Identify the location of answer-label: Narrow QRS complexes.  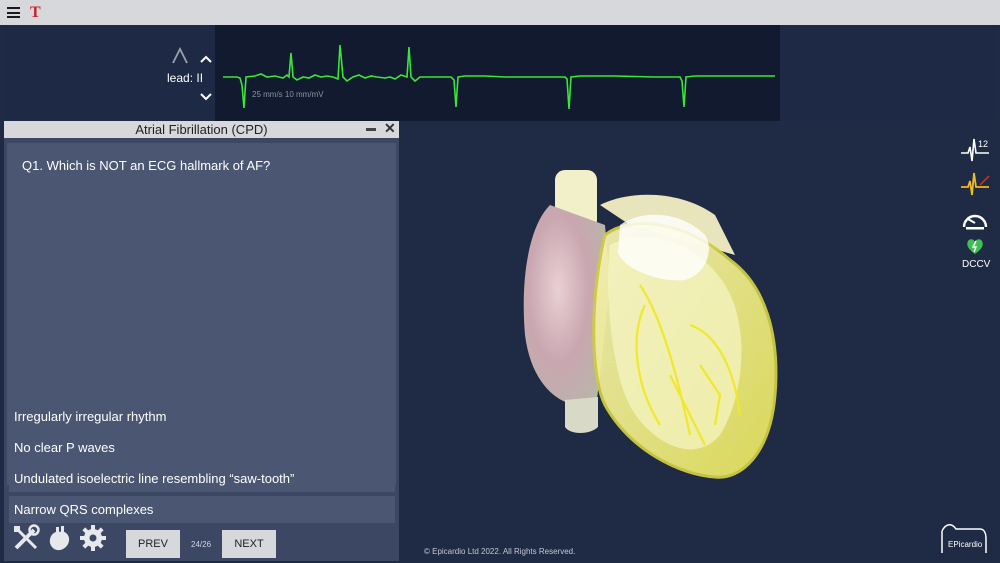
(84, 509).